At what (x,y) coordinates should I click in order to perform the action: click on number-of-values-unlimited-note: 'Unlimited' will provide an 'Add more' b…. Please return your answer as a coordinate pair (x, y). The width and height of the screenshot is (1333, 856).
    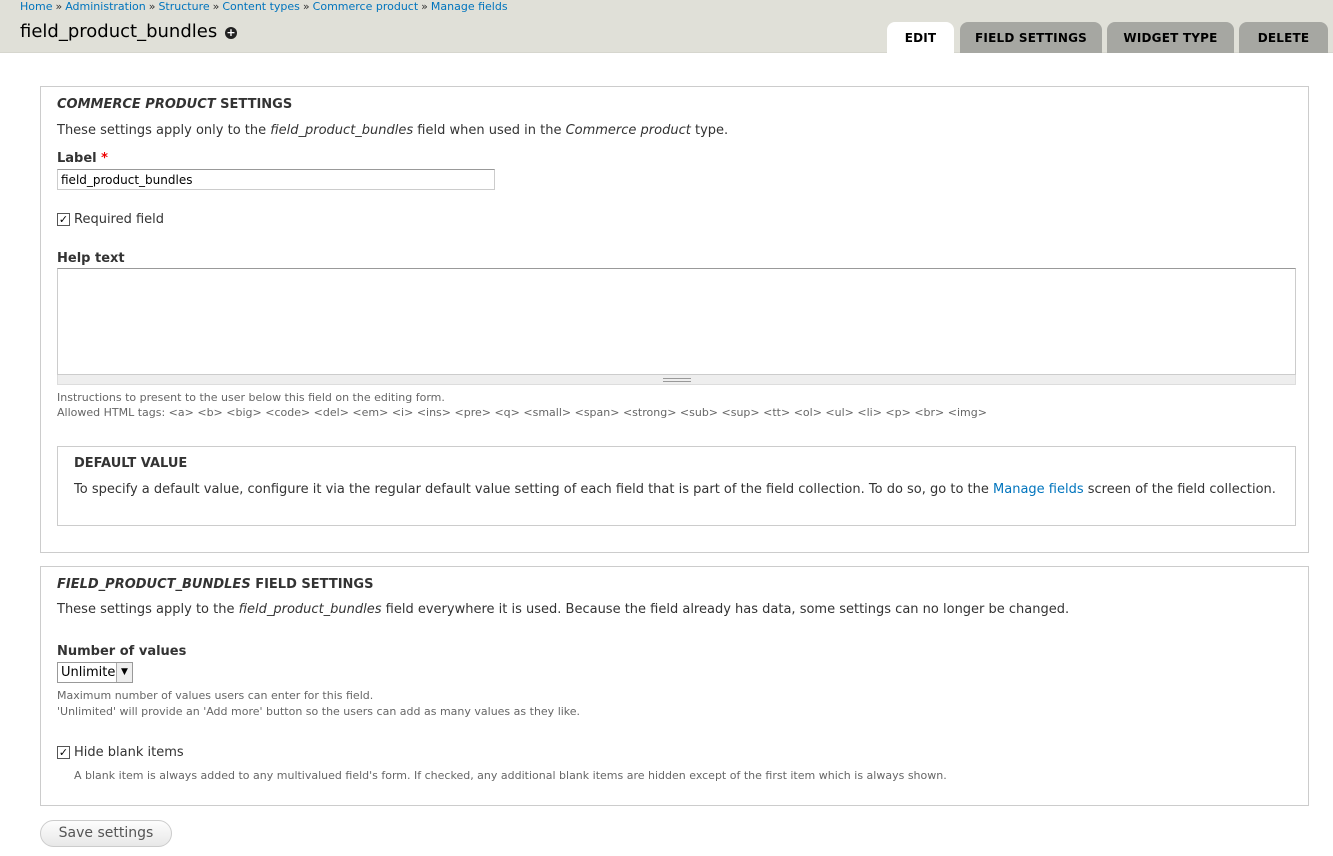
    Looking at the image, I should click on (319, 711).